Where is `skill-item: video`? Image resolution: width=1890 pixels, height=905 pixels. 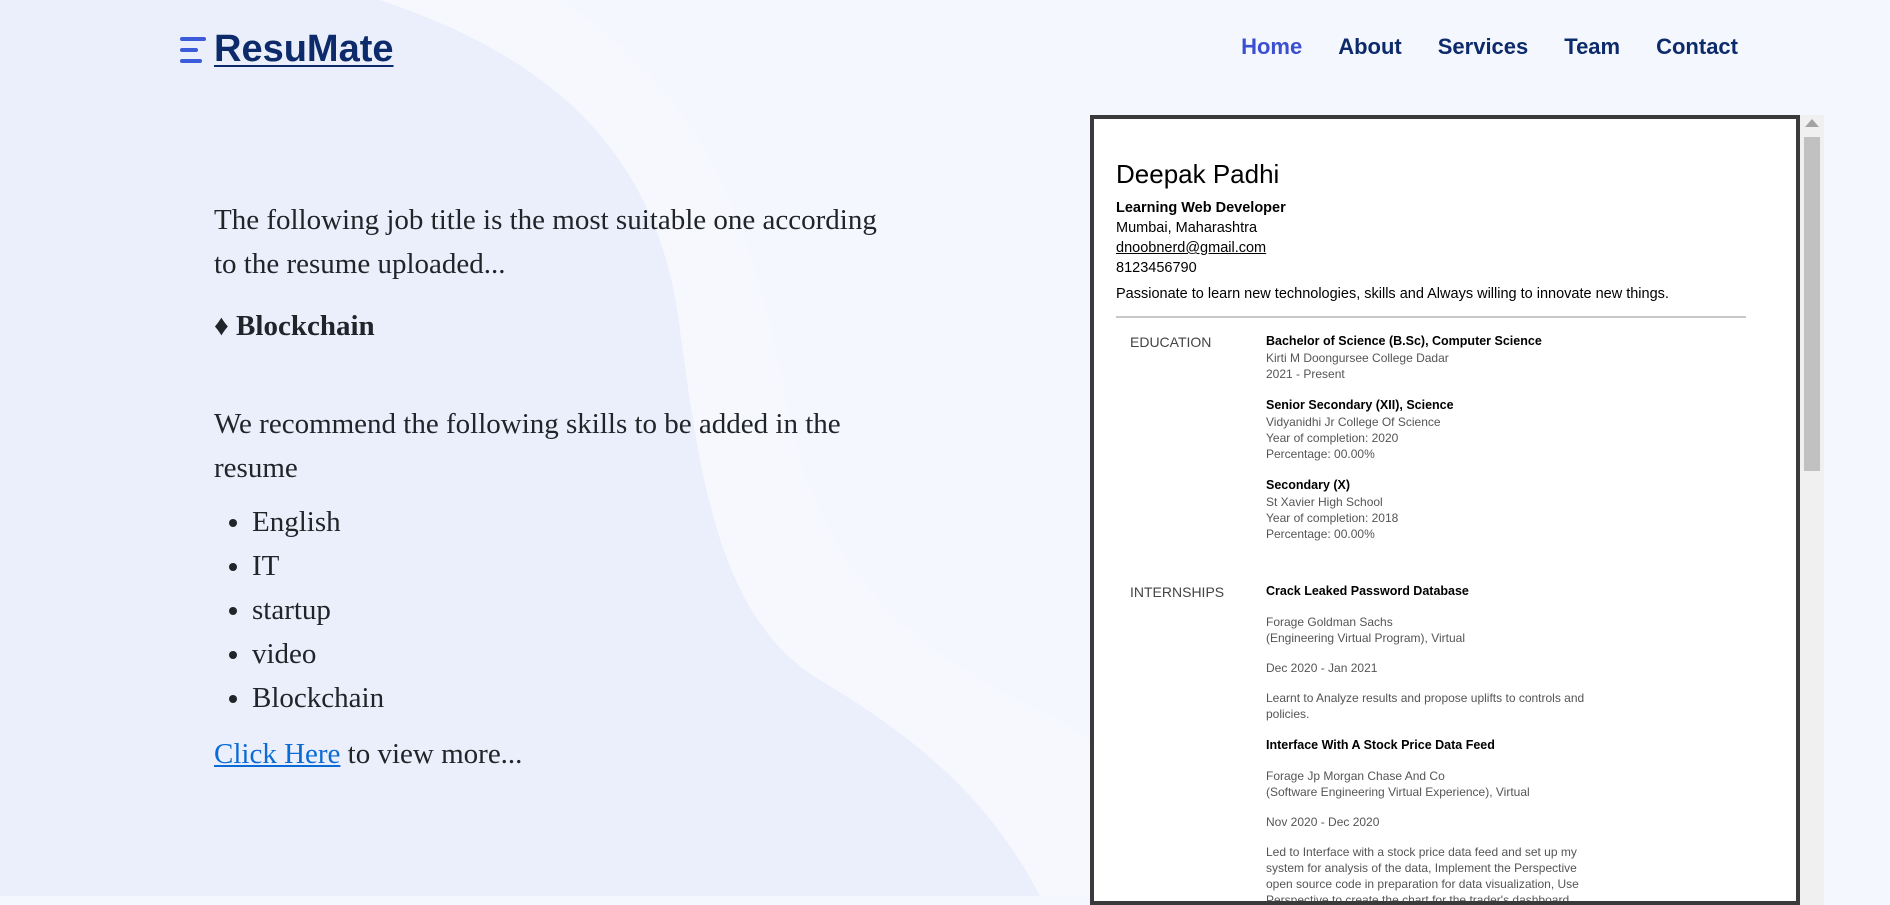 skill-item: video is located at coordinates (573, 654).